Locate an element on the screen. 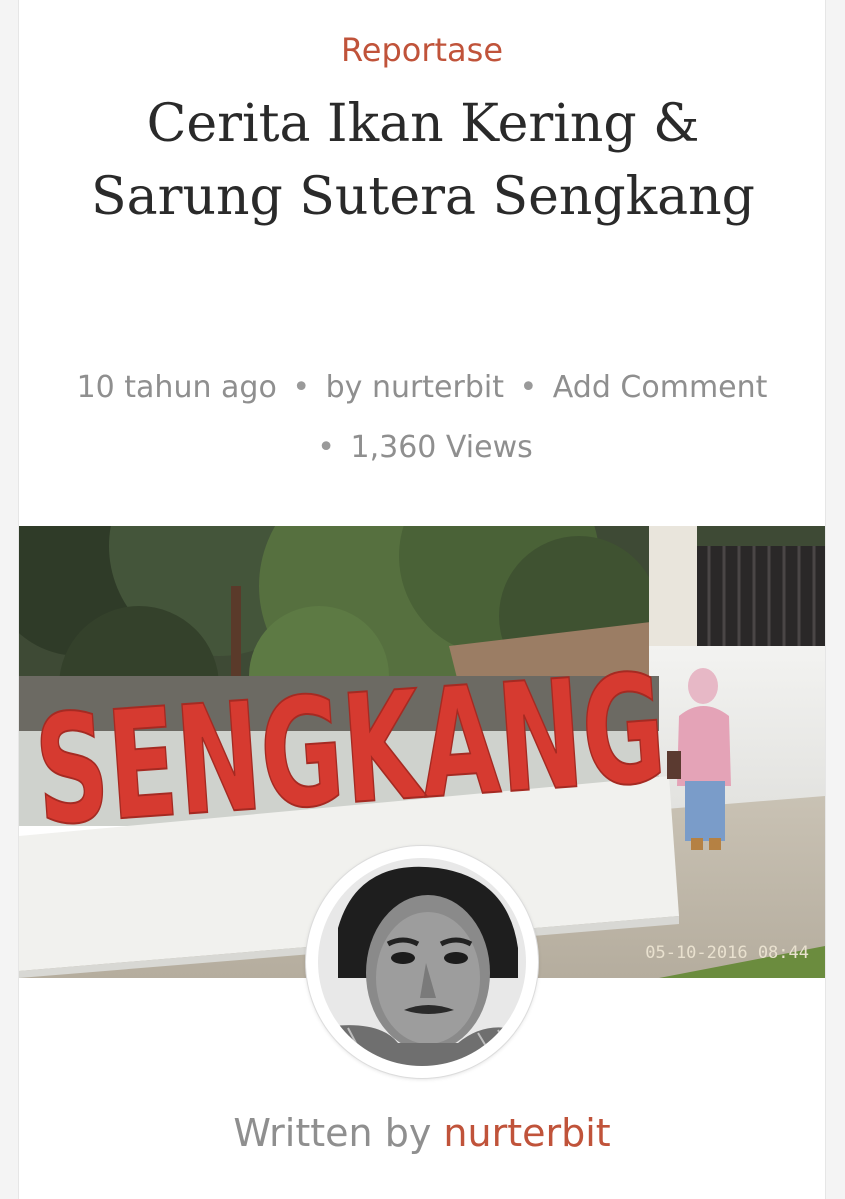  add-comment-link: Add Comment is located at coordinates (660, 387).